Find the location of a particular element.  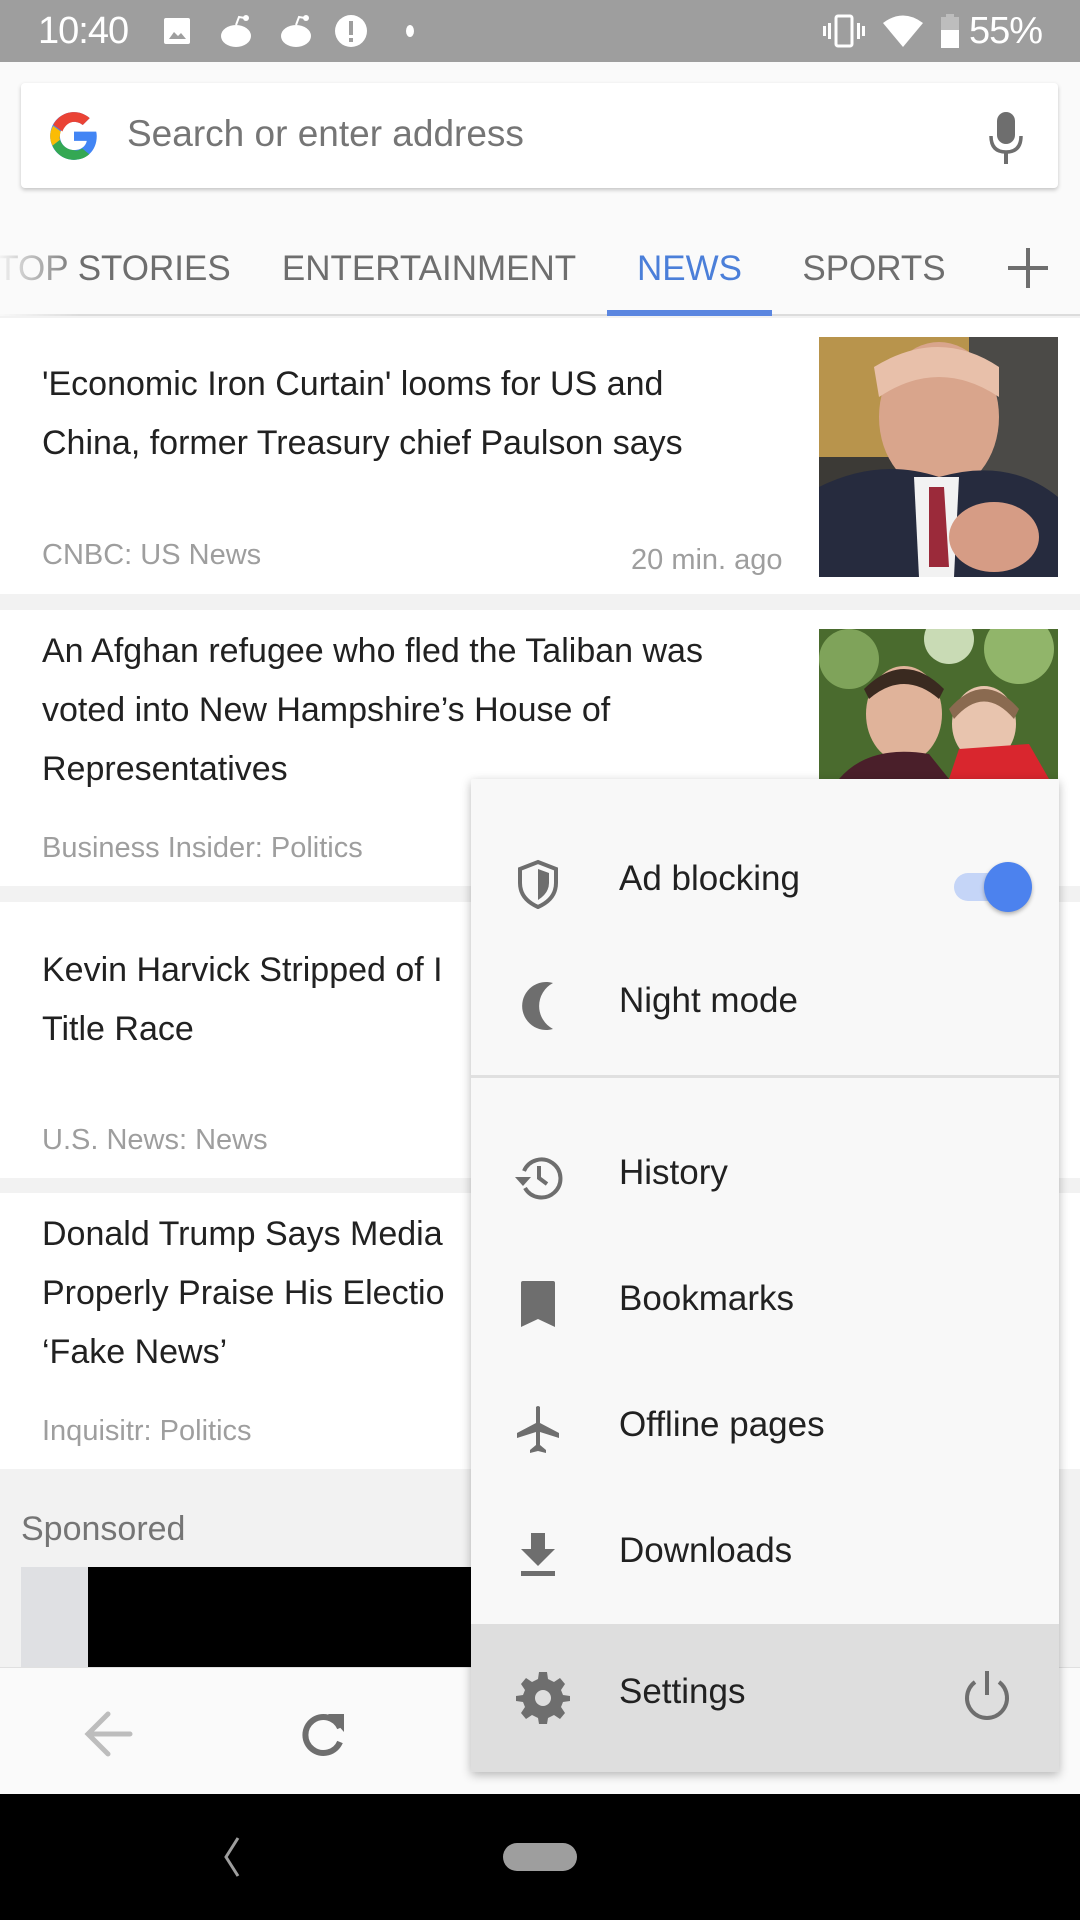

toggle-thumb is located at coordinates (1008, 887).